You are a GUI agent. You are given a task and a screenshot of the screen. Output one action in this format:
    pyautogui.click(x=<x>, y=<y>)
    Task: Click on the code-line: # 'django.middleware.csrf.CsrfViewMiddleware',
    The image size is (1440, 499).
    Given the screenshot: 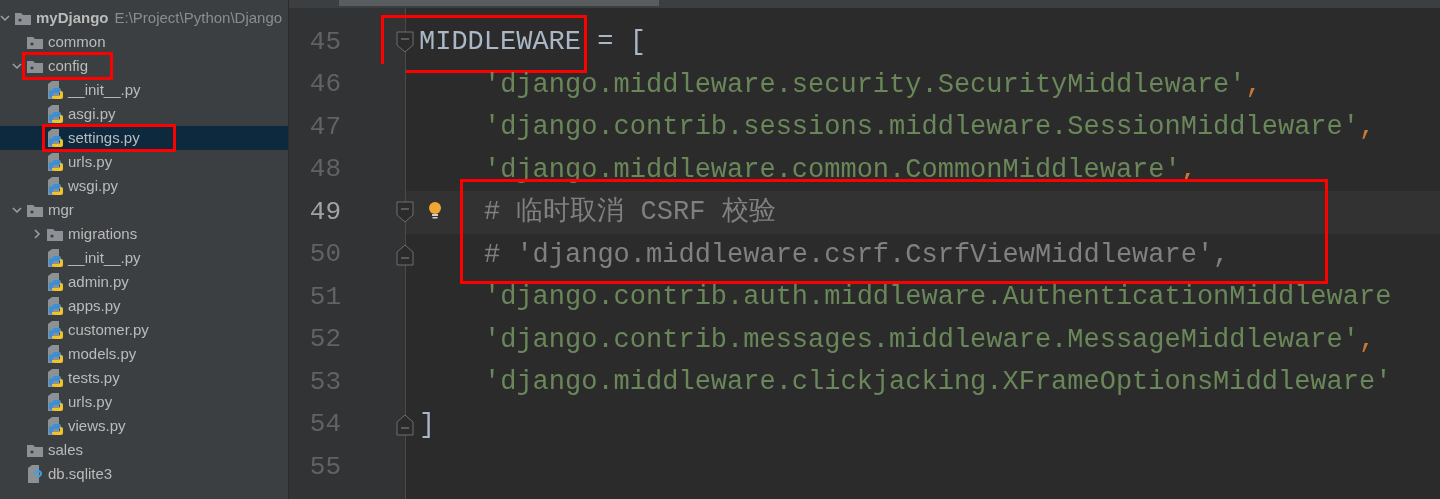 What is the action you would take?
    pyautogui.click(x=857, y=255)
    